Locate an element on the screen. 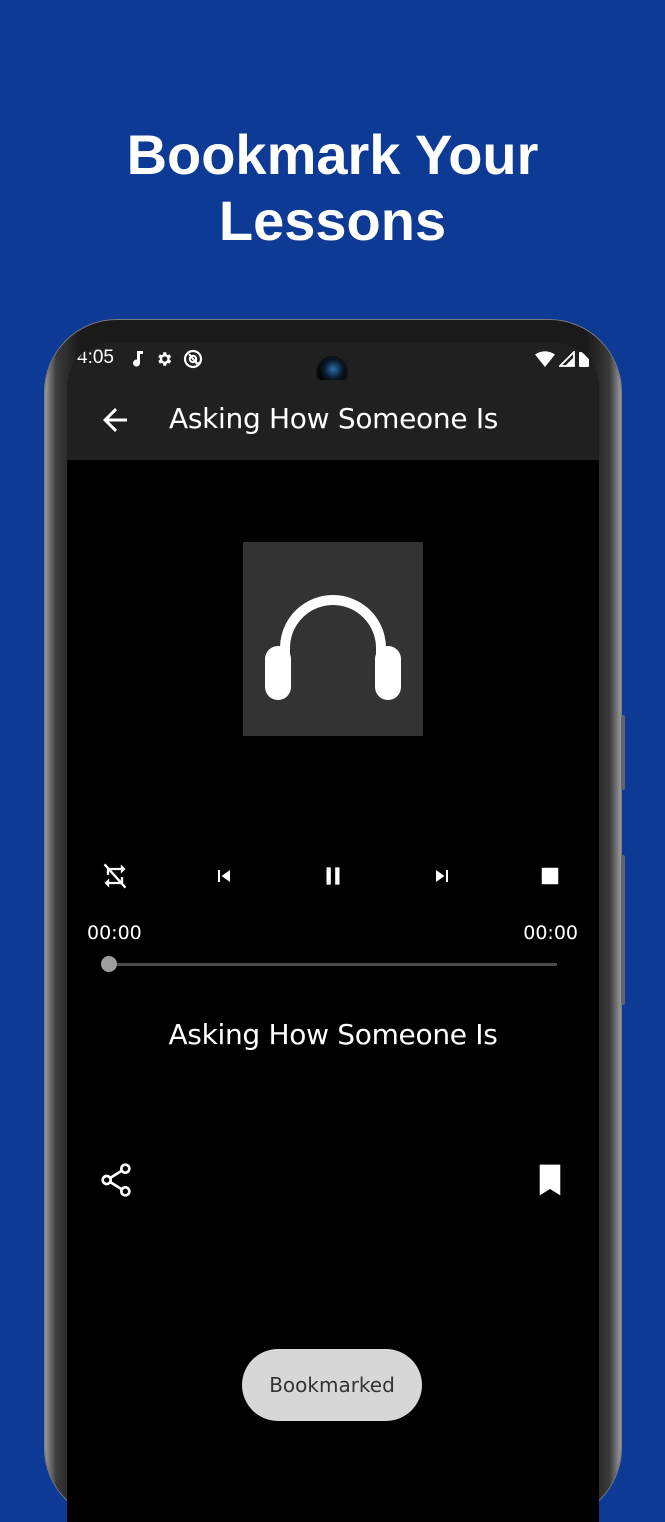 Image resolution: width=665 pixels, height=1522 pixels. bookmarked-toast: Bookmarked is located at coordinates (332, 1385).